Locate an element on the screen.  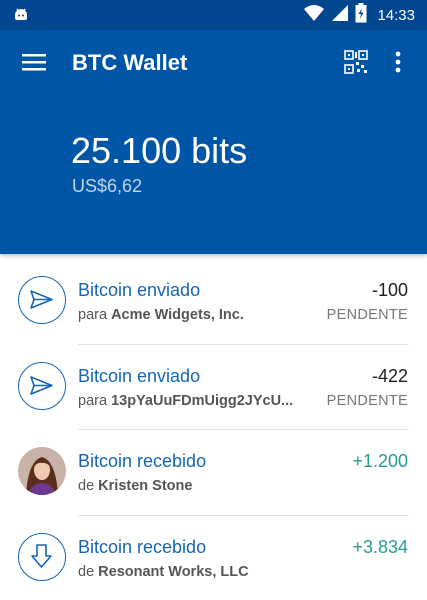
counterparty-name: Kristen Stone is located at coordinates (145, 486).